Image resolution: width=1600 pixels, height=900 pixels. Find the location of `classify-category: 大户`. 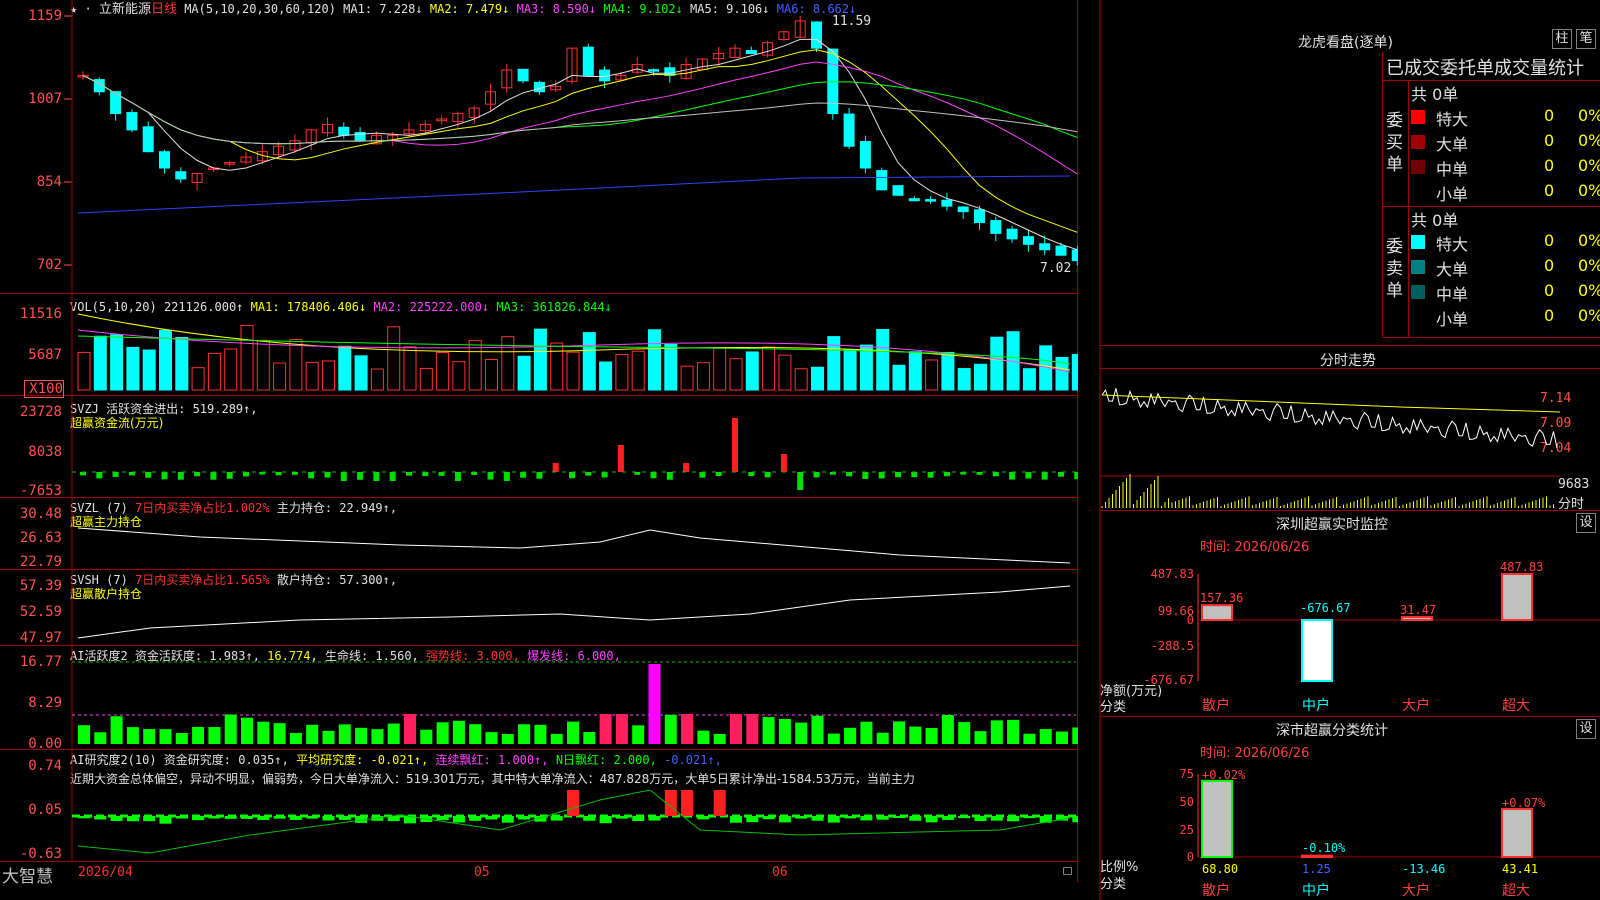

classify-category: 大户 is located at coordinates (1416, 890).